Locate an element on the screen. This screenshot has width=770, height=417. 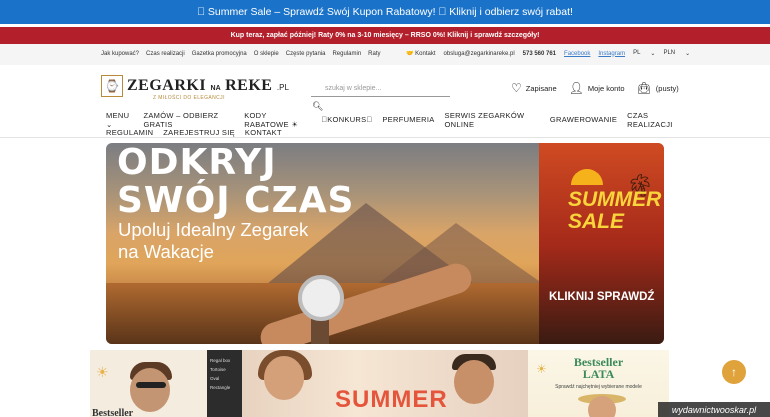
logo-text-tld: .PL is located at coordinates (282, 87).